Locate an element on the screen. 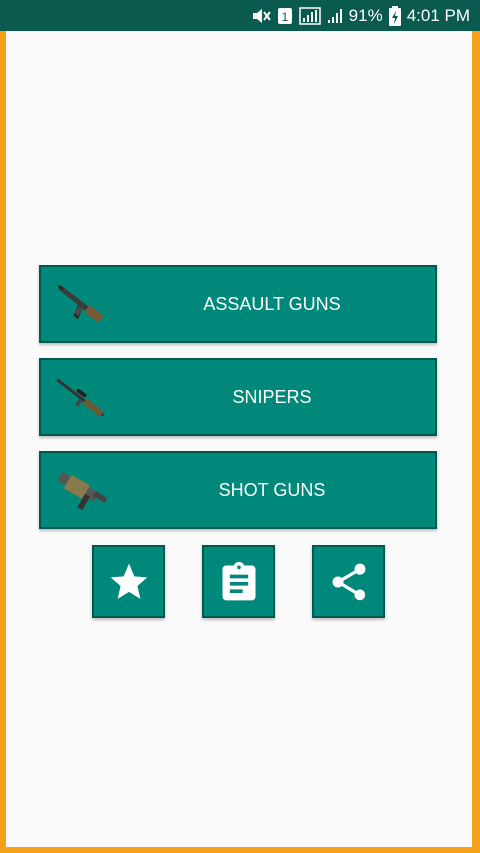 The width and height of the screenshot is (480, 853). clock: 4:01 PM is located at coordinates (438, 15).